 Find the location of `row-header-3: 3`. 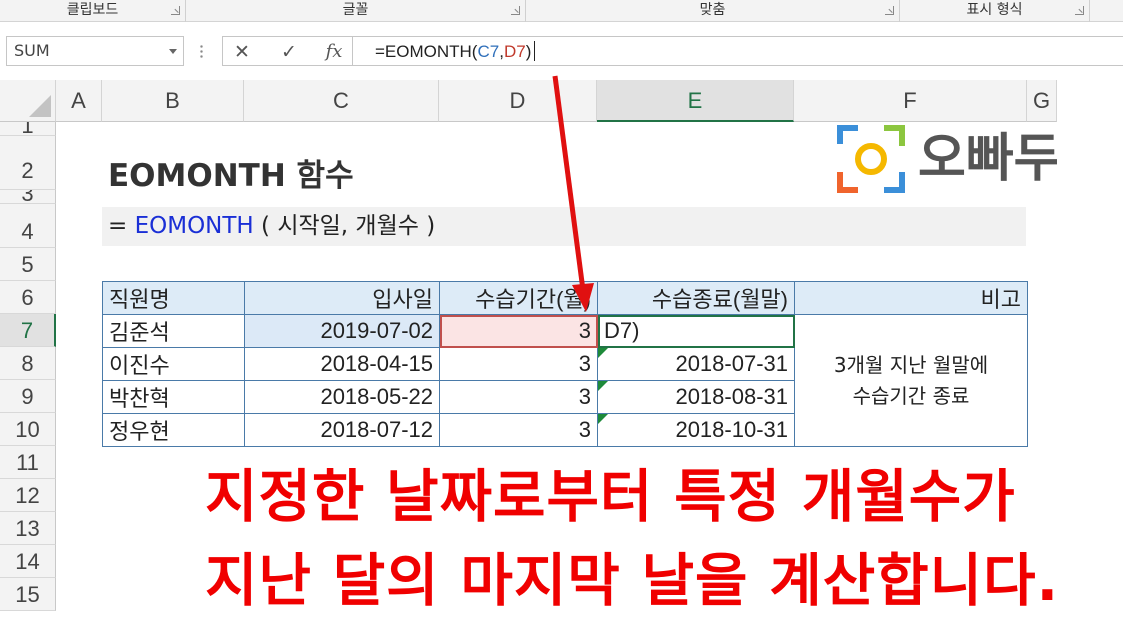

row-header-3: 3 is located at coordinates (28, 197).